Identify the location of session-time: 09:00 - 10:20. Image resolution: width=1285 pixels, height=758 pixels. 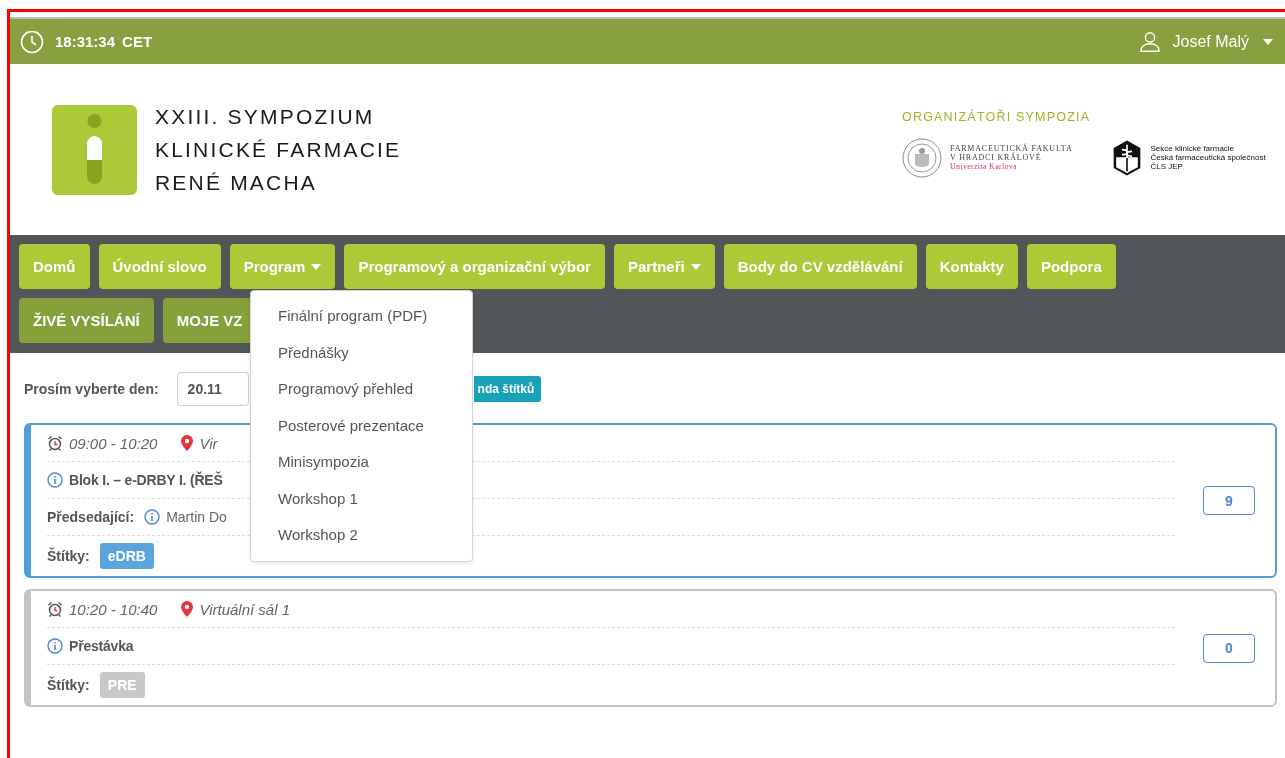
(113, 443).